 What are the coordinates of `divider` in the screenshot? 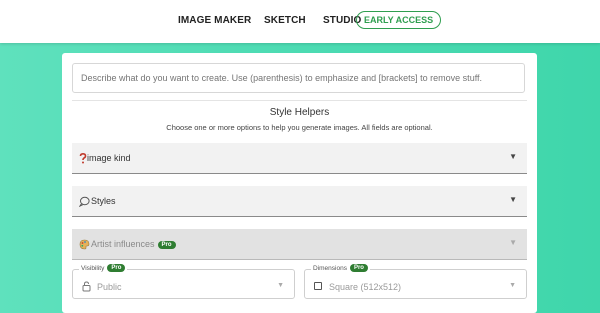 It's located at (299, 100).